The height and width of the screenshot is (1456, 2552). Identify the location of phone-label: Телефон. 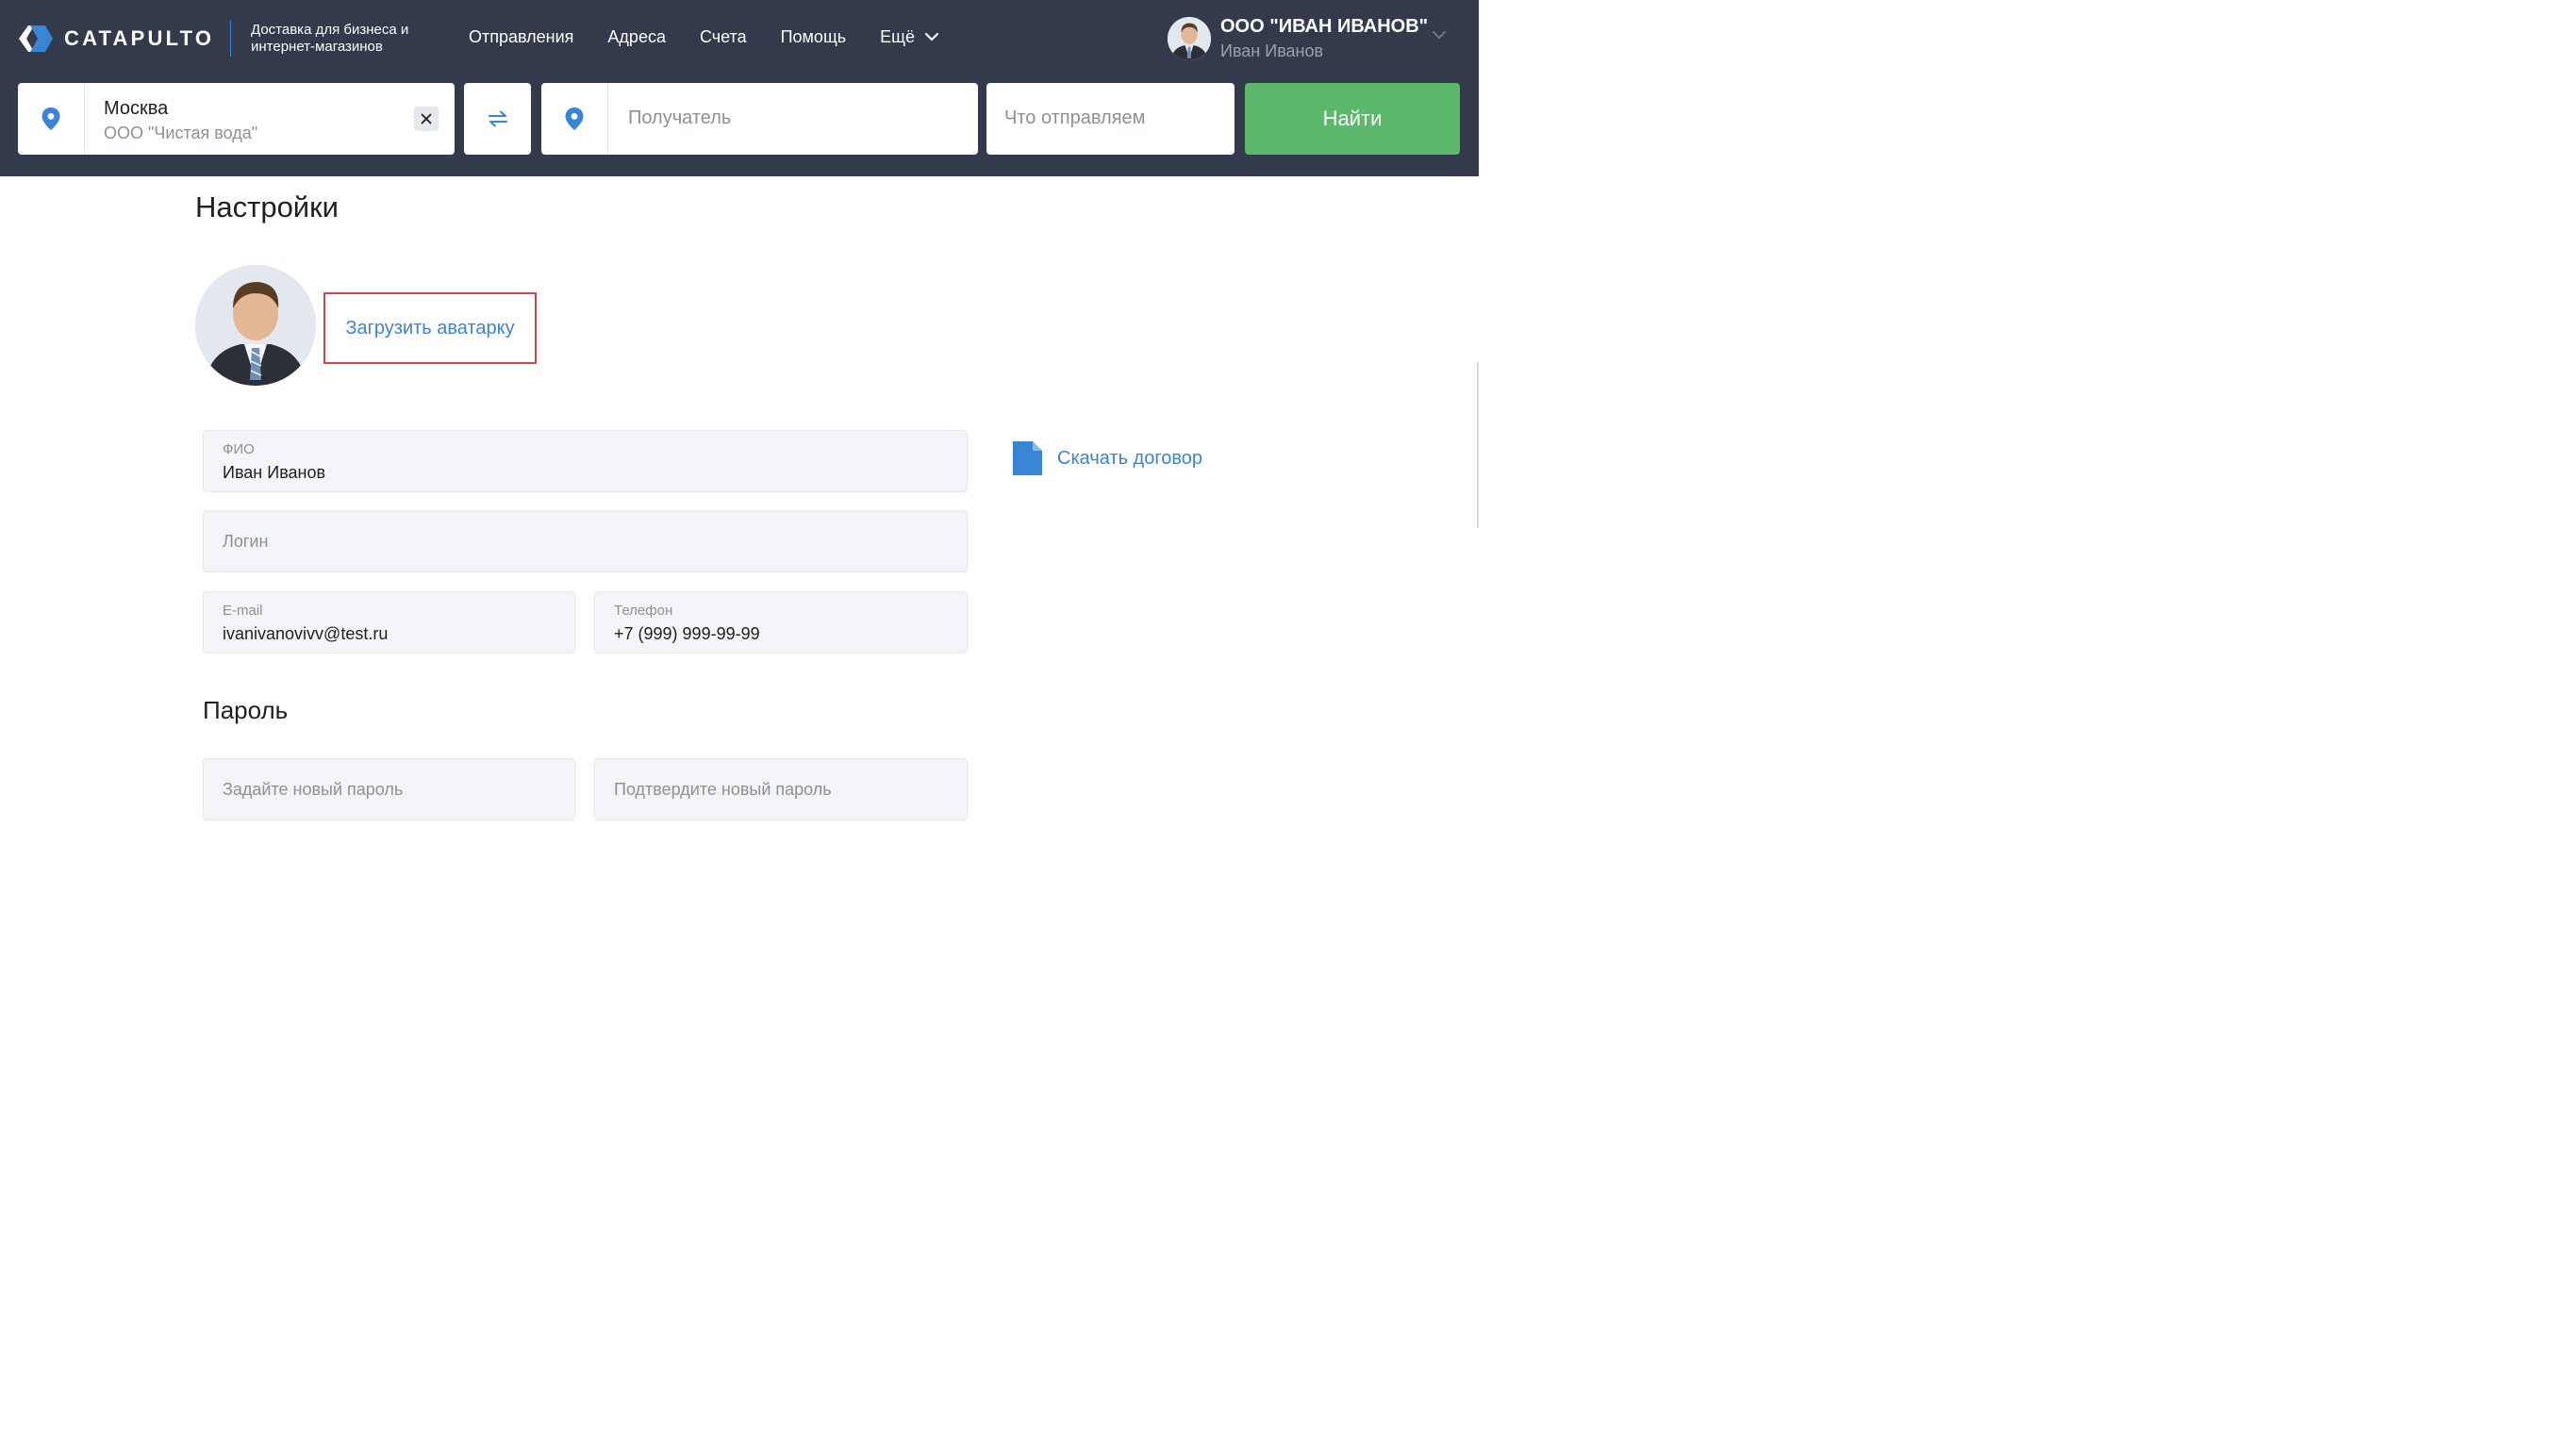
(643, 611).